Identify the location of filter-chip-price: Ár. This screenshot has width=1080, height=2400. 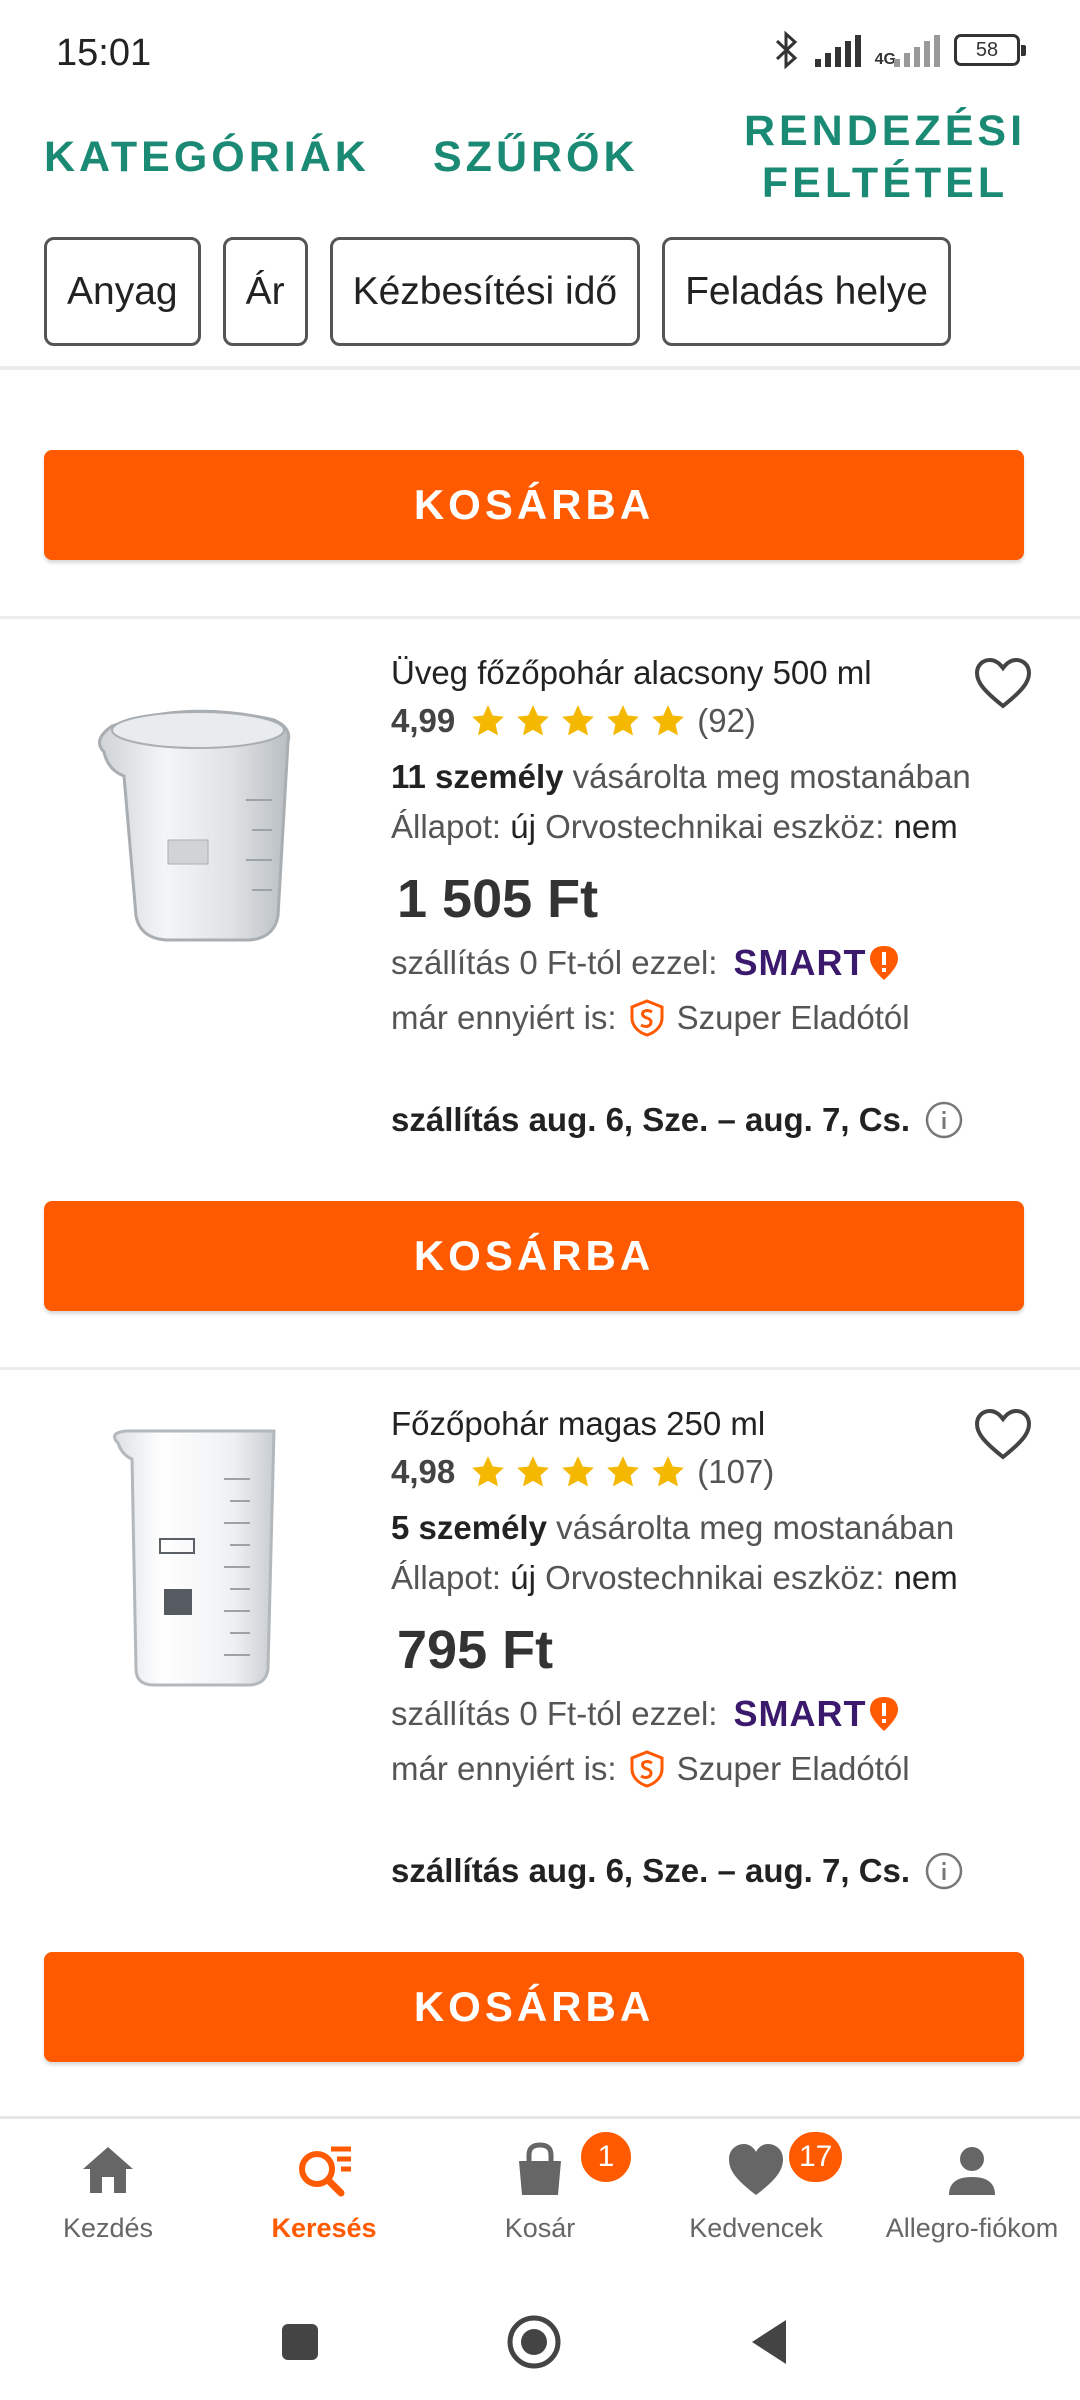
(265, 291).